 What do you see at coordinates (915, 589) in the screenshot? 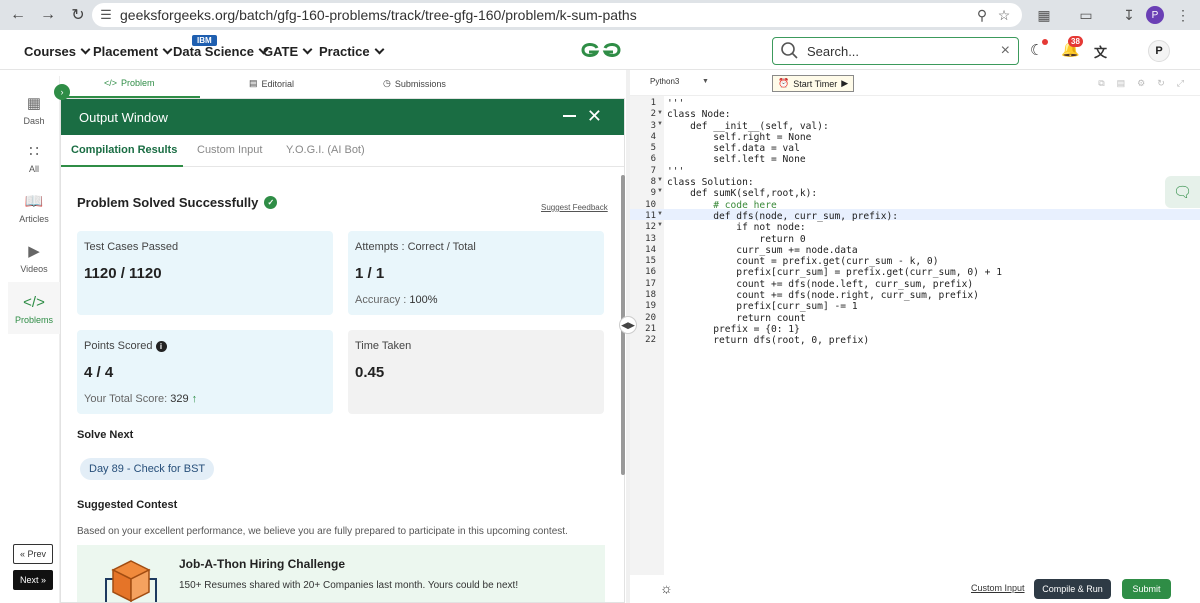
I see `editor-footer: ☼ Custom Input Compile & Run Submit` at bounding box center [915, 589].